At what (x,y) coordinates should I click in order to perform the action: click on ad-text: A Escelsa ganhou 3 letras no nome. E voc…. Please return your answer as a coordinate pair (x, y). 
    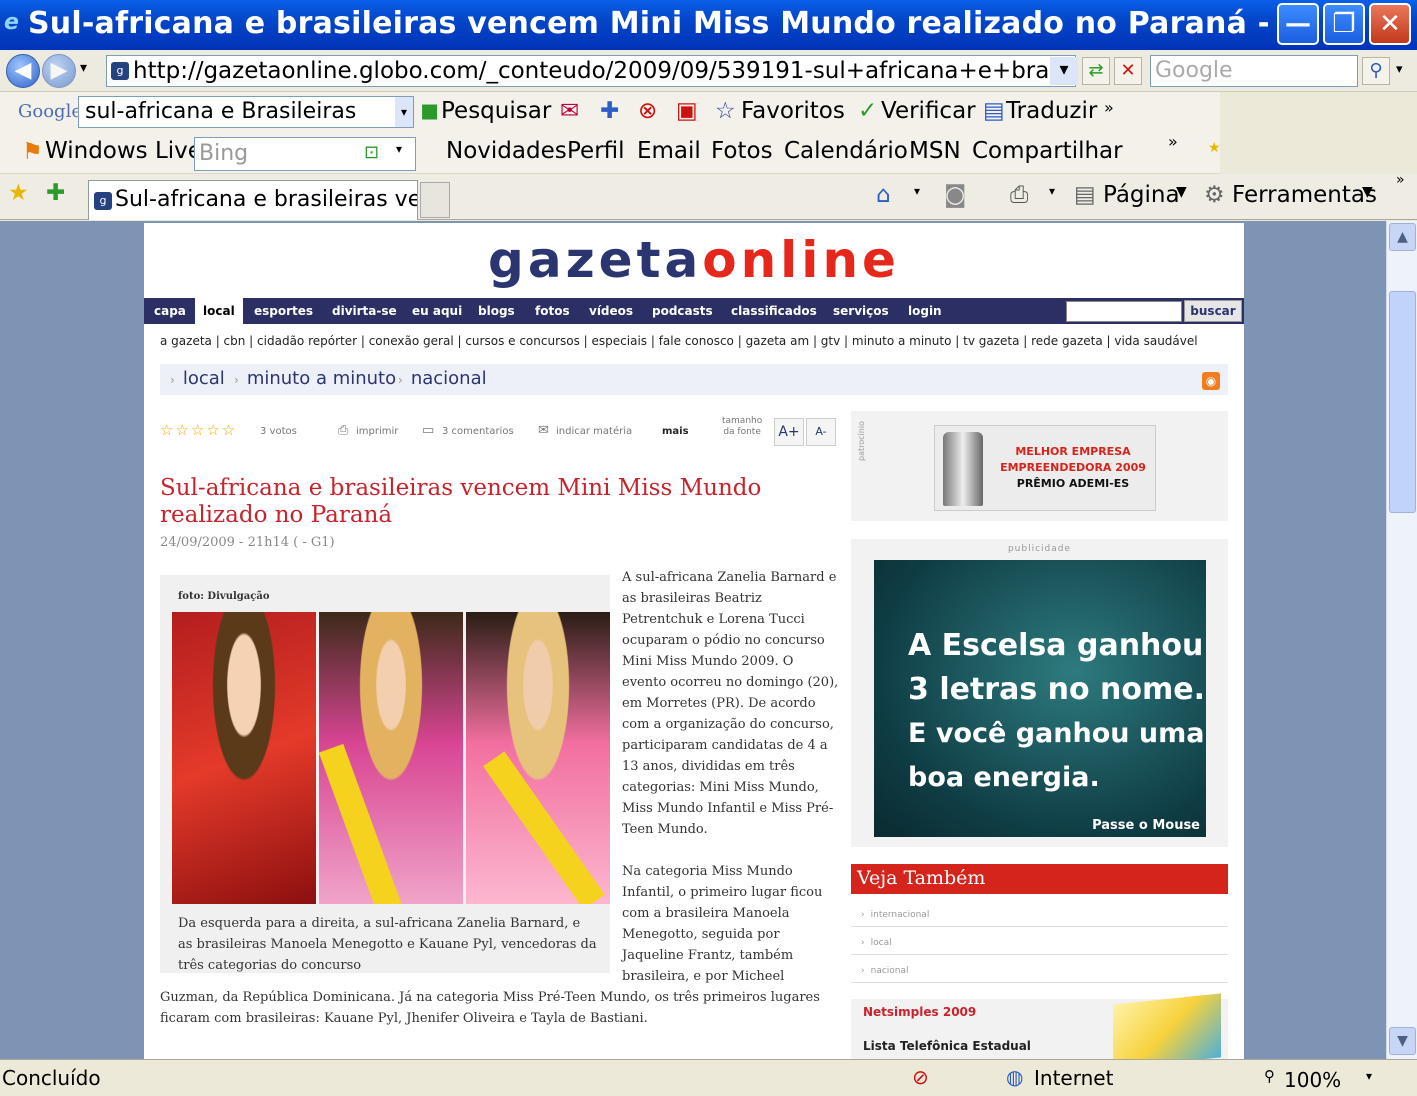
    Looking at the image, I should click on (1057, 710).